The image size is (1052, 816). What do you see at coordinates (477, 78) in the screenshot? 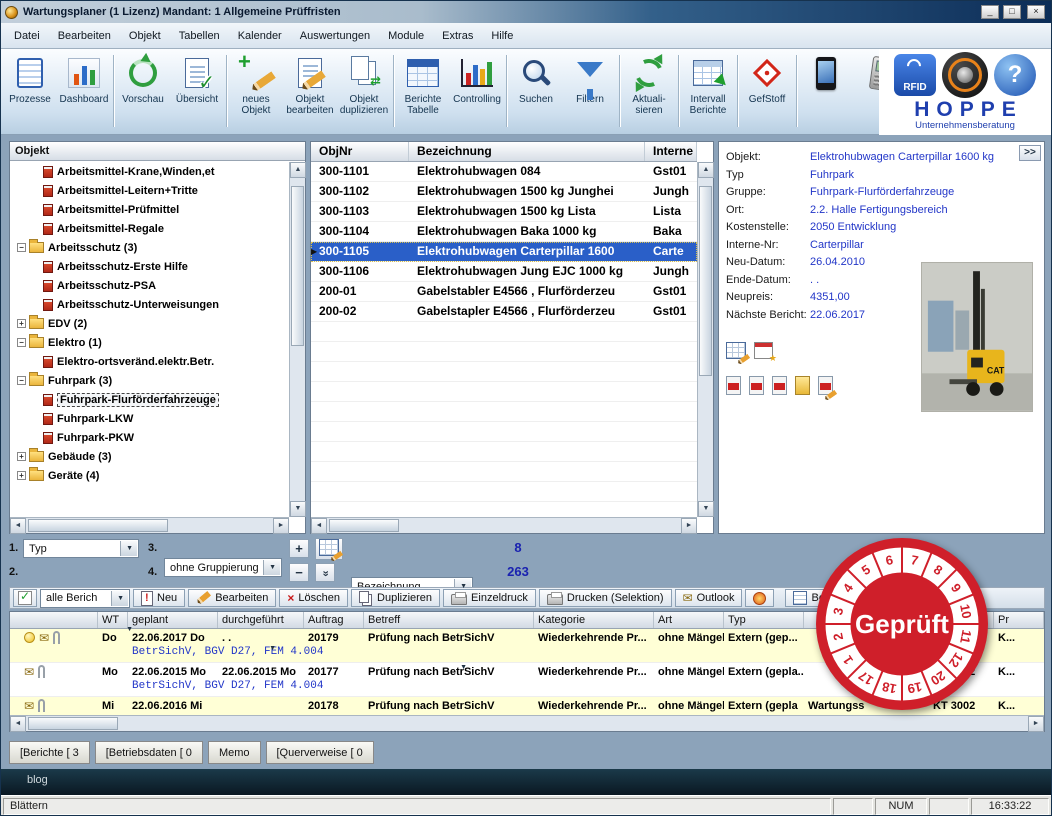
I see `toolbar-controlling: Controlling` at bounding box center [477, 78].